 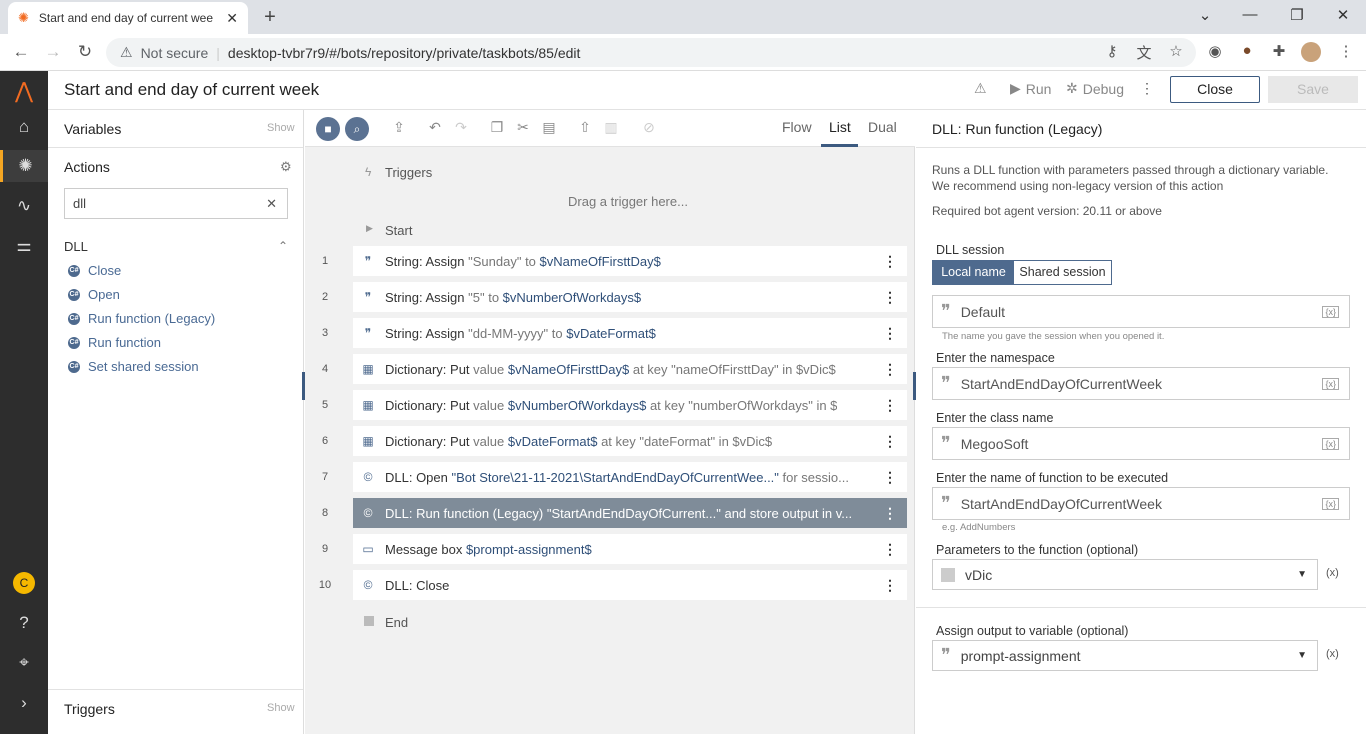 What do you see at coordinates (270, 17) in the screenshot?
I see `new-tab-button: +` at bounding box center [270, 17].